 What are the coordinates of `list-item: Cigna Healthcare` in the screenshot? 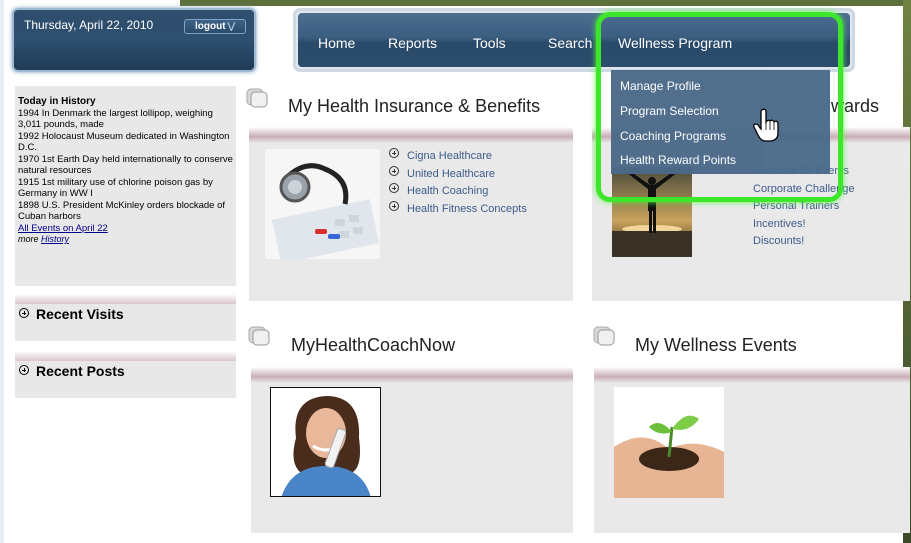 It's located at (458, 157).